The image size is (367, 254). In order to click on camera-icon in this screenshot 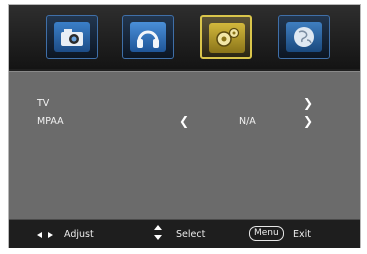, I will do `click(72, 37)`.